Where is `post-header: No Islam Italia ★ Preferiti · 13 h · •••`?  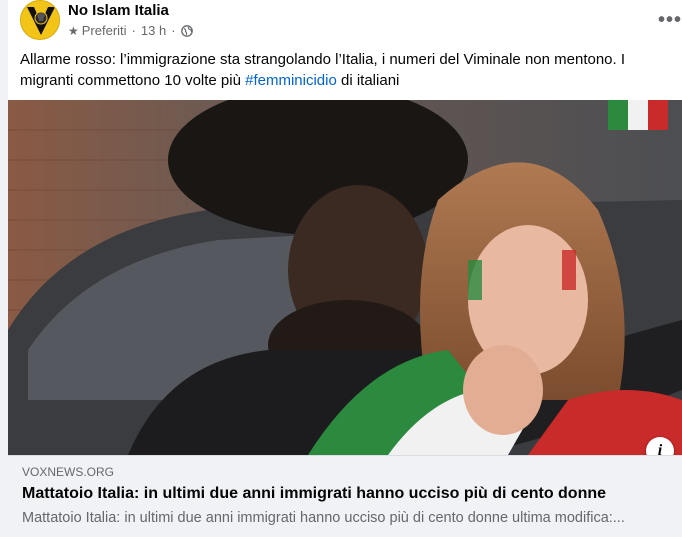 post-header: No Islam Italia ★ Preferiti · 13 h · ••• is located at coordinates (350, 22).